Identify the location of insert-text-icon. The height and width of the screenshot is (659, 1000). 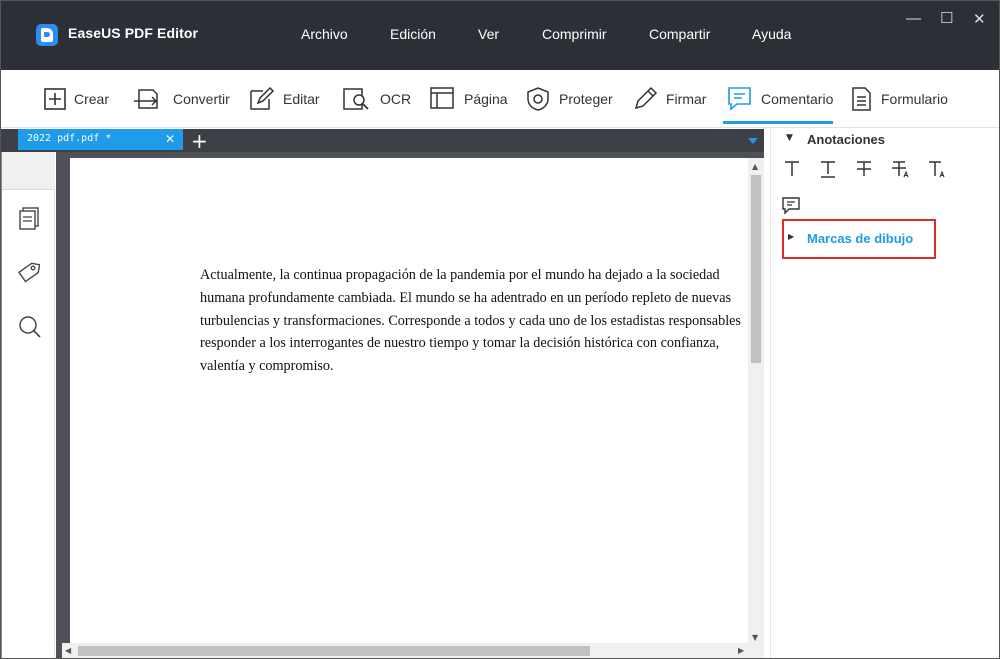
(937, 171).